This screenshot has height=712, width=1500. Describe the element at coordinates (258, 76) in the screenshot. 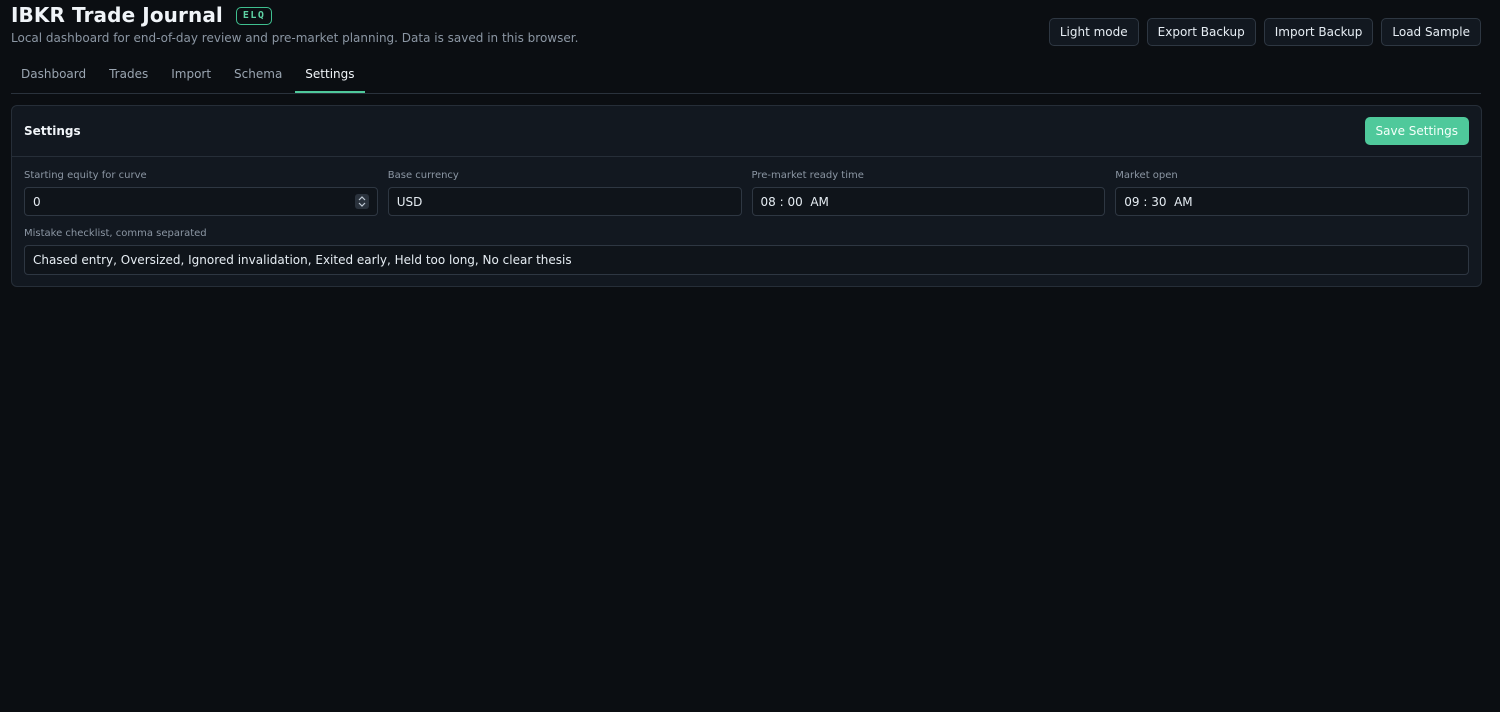

I see `tab-schema: Schema` at that location.